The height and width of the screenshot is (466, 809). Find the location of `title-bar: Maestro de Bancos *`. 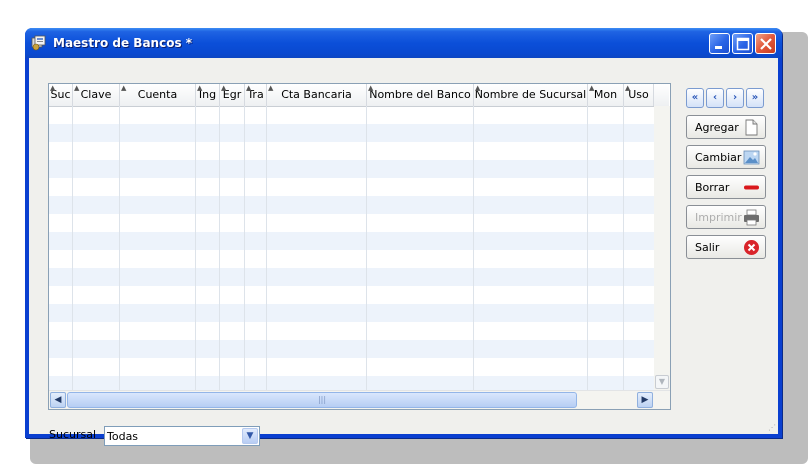

title-bar: Maestro de Bancos * is located at coordinates (403, 43).